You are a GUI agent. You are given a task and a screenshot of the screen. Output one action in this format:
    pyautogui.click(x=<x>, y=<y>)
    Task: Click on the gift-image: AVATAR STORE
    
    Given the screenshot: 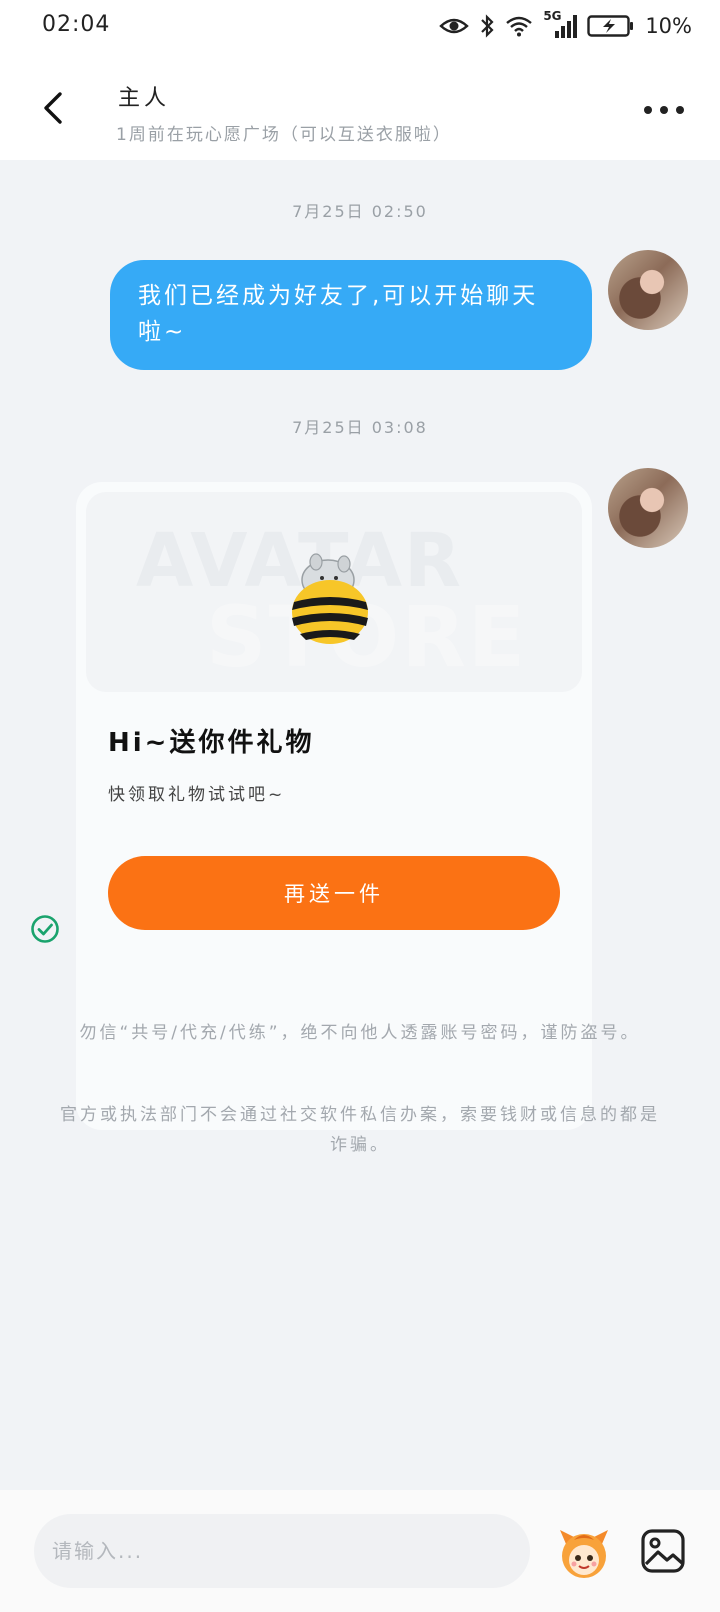 What is the action you would take?
    pyautogui.click(x=334, y=592)
    